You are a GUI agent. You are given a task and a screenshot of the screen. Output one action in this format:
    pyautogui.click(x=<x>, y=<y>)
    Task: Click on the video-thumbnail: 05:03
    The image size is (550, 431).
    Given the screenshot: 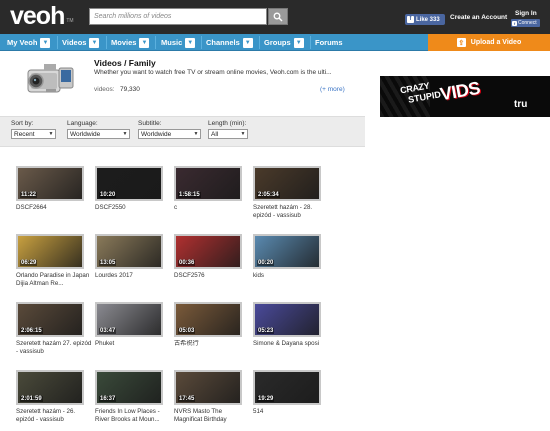 What is the action you would take?
    pyautogui.click(x=208, y=319)
    